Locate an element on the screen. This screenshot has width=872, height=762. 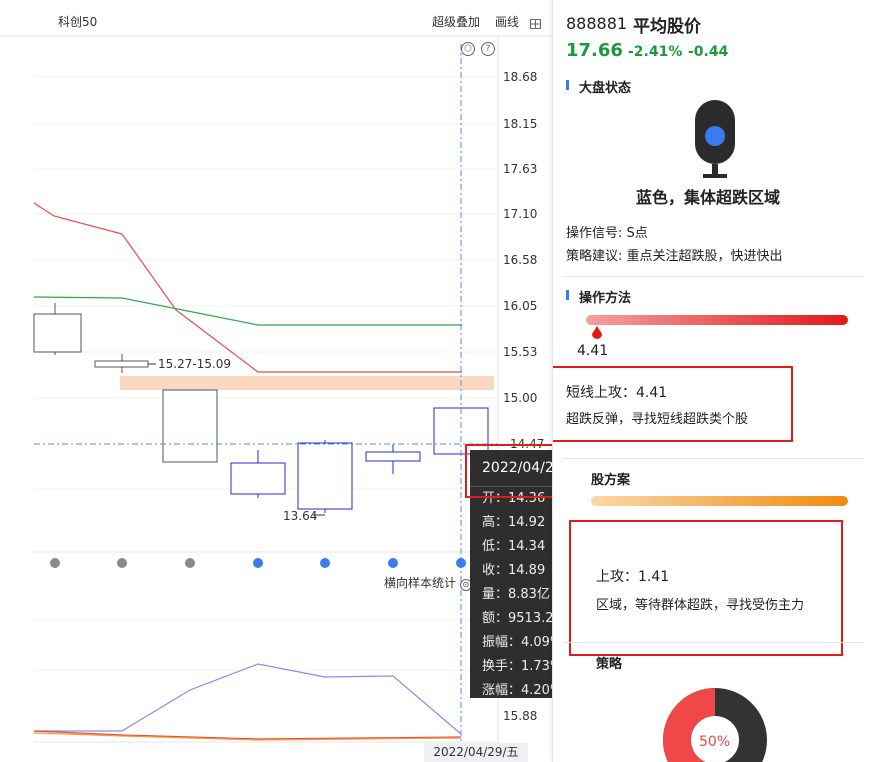
method-title: 操作方法 is located at coordinates (605, 298).